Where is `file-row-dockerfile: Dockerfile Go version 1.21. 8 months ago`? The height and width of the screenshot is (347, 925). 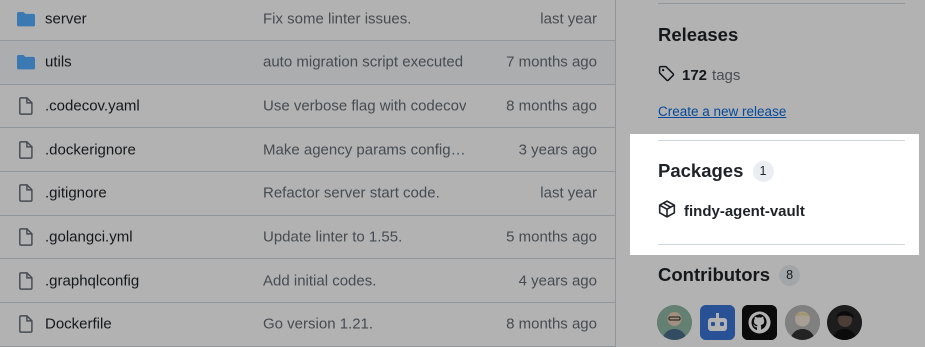 file-row-dockerfile: Dockerfile Go version 1.21. 8 months ago is located at coordinates (307, 325).